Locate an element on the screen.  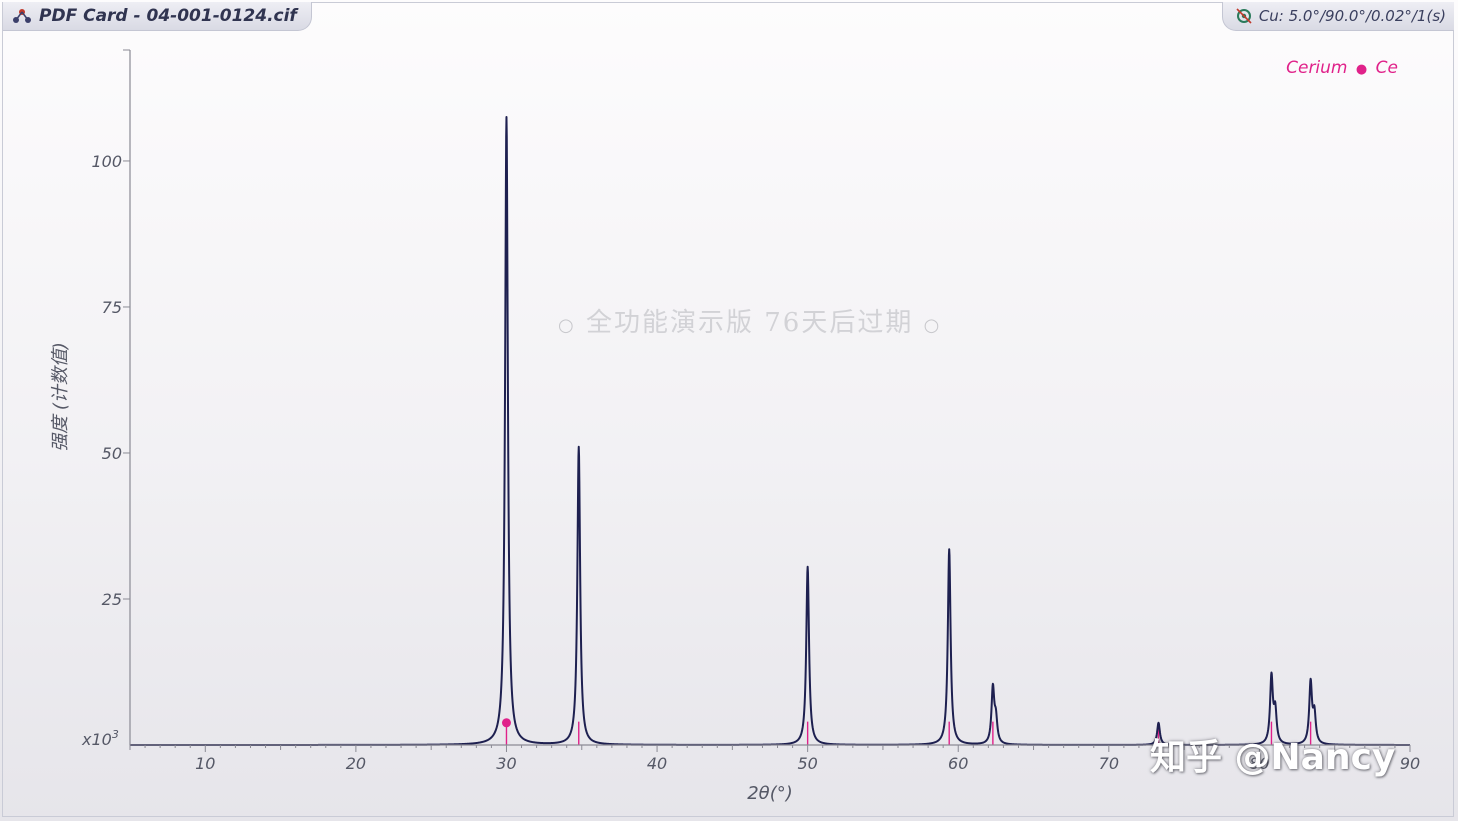
y-tick-label: 75 is located at coordinates (112, 307).